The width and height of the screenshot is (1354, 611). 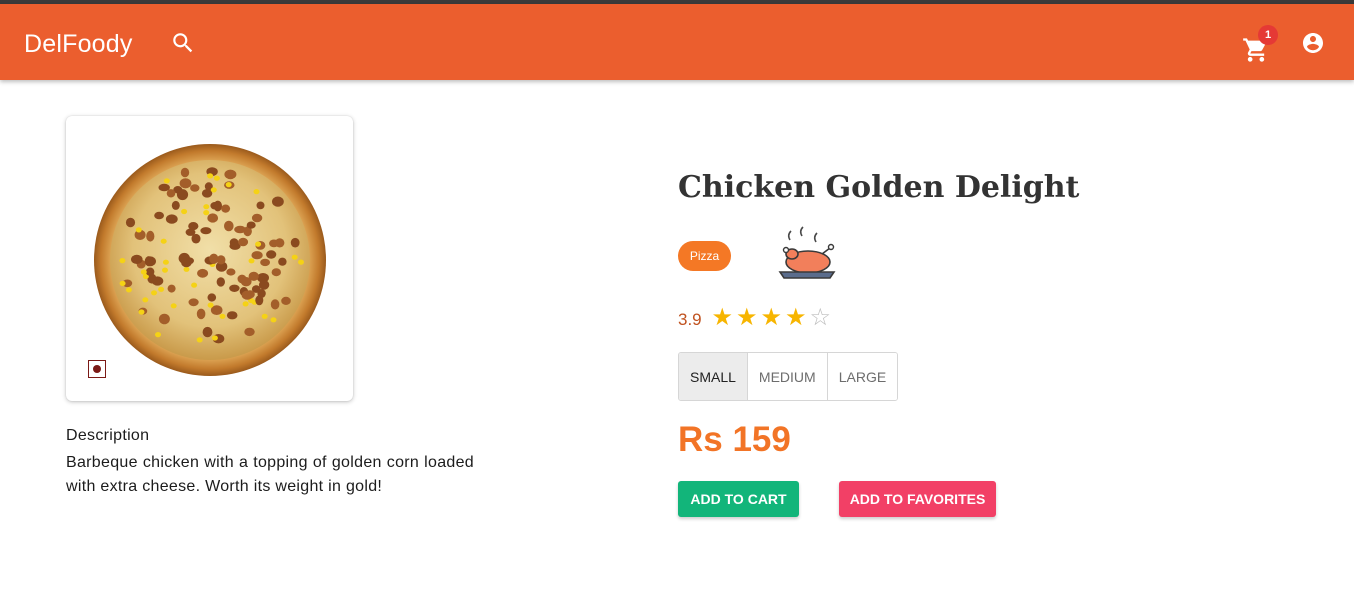 I want to click on search-icon, so click(x=183, y=43).